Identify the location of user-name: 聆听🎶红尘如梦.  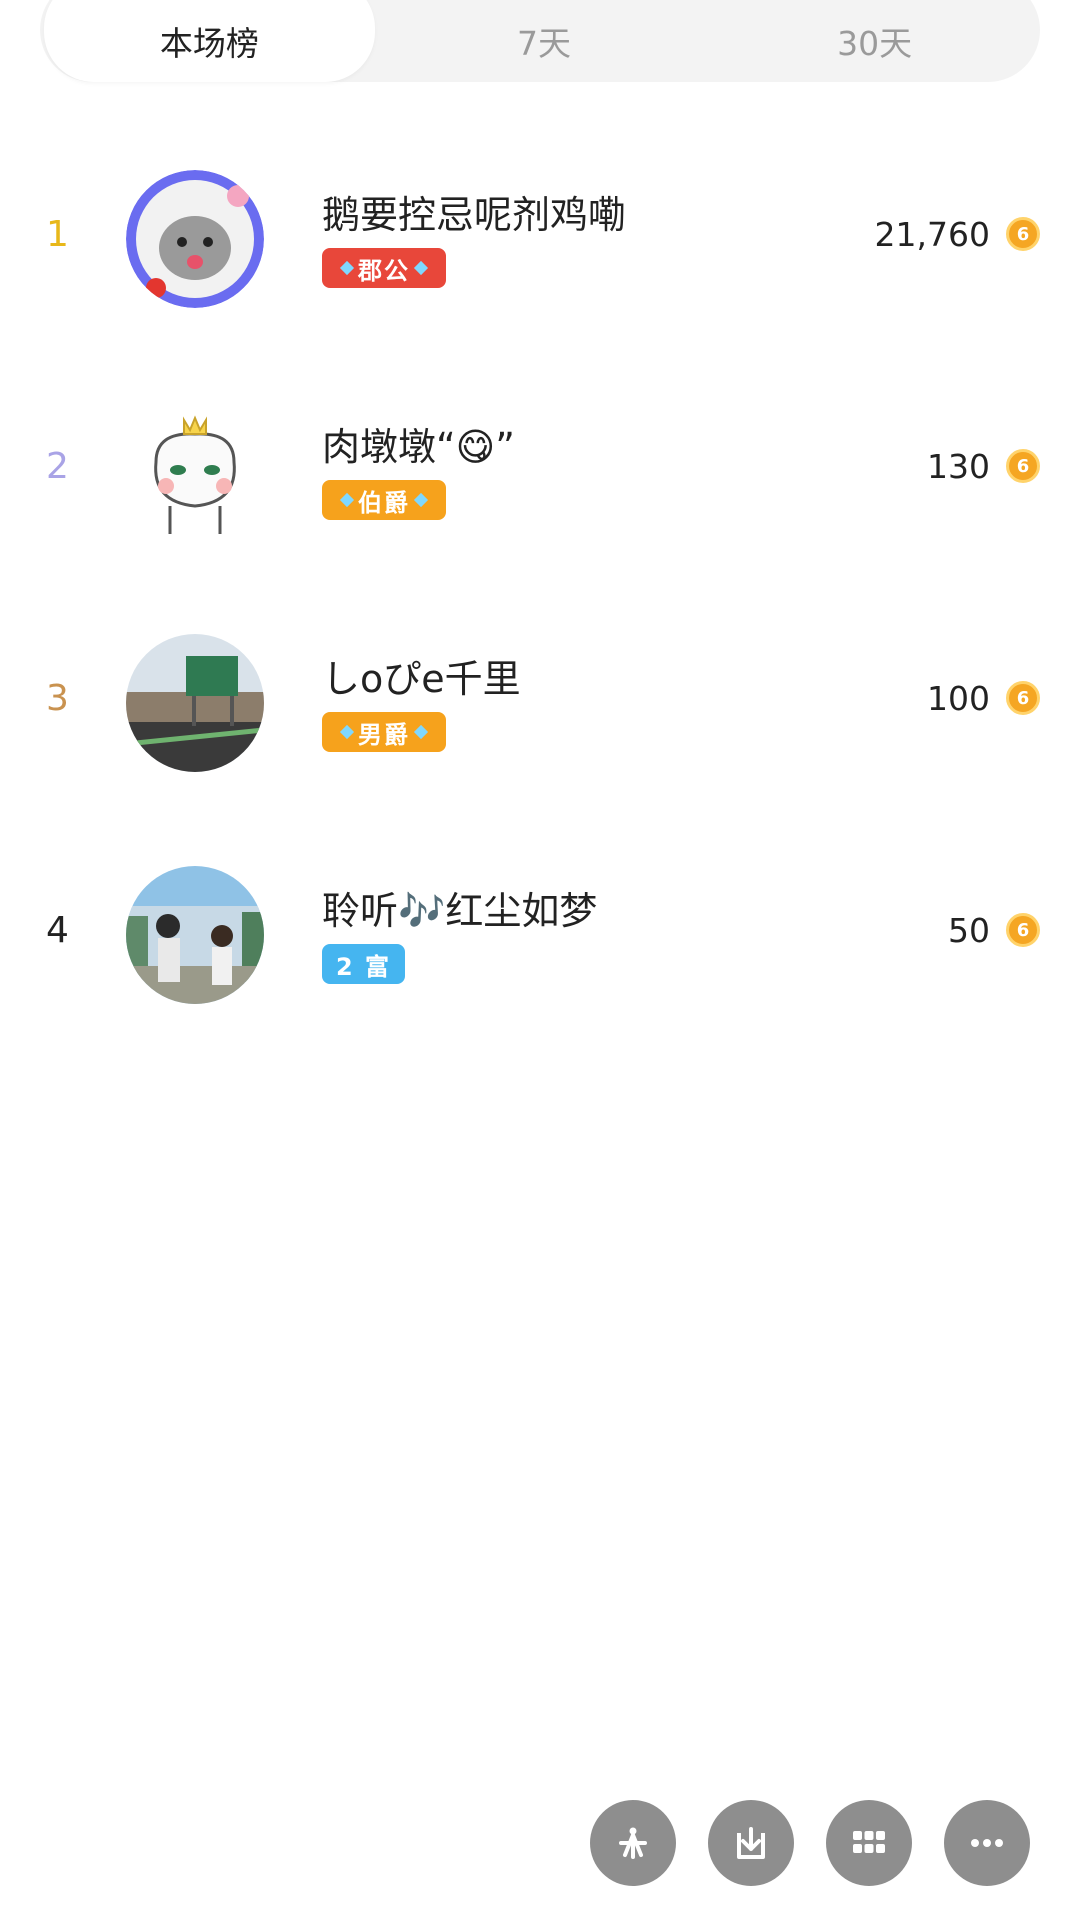
(460, 911).